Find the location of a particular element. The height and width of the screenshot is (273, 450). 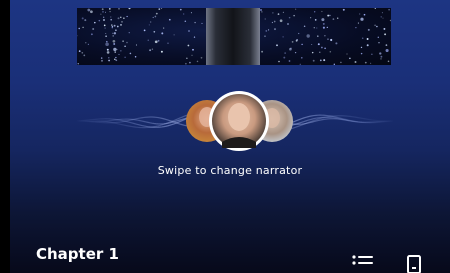

list-icon is located at coordinates (364, 262).